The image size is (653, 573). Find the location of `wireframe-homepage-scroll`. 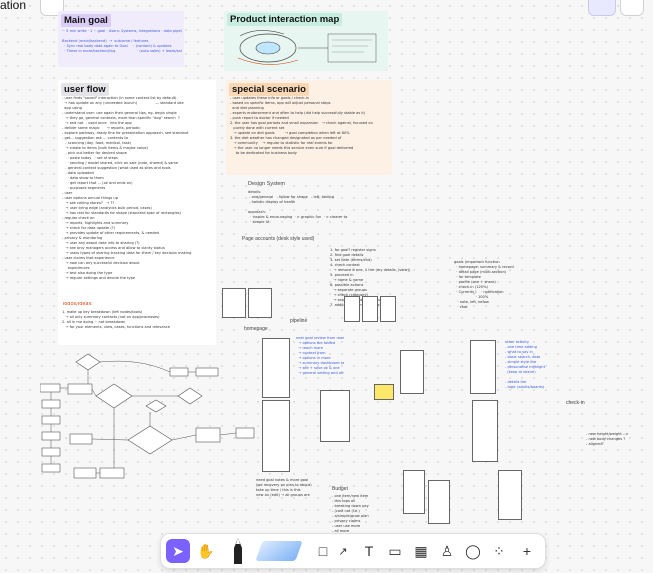

wireframe-homepage-scroll is located at coordinates (276, 436).